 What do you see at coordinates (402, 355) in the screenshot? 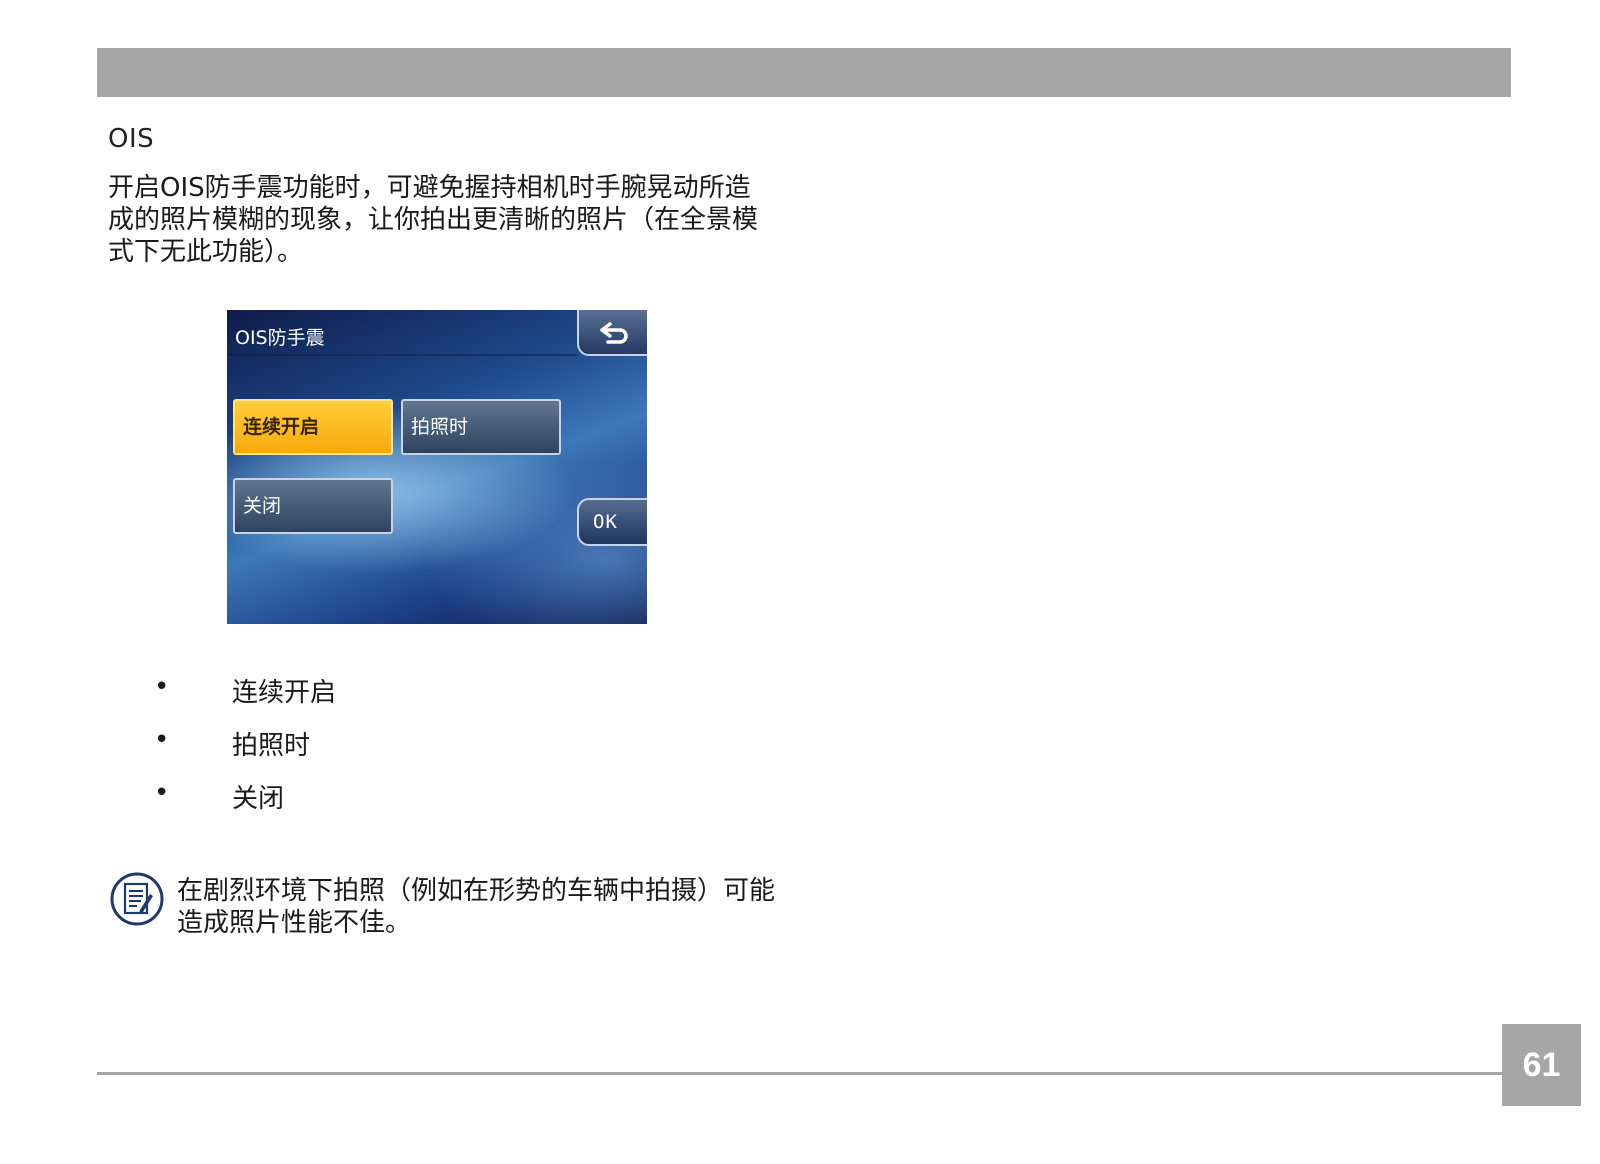
I see `screen-header-divider` at bounding box center [402, 355].